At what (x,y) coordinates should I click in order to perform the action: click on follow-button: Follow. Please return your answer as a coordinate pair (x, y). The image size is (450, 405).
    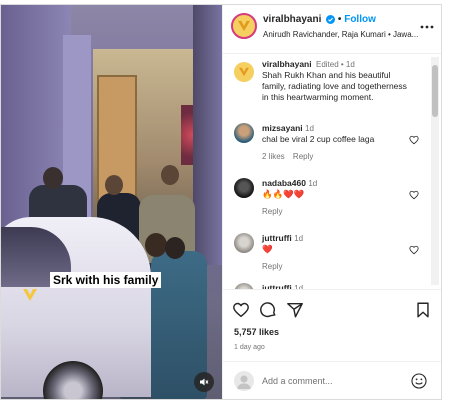
    Looking at the image, I should click on (360, 19).